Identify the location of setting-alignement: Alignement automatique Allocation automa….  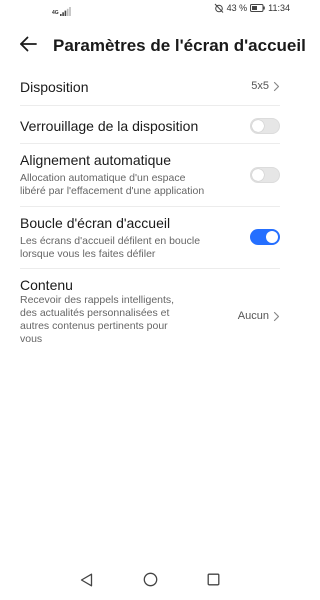
(150, 175).